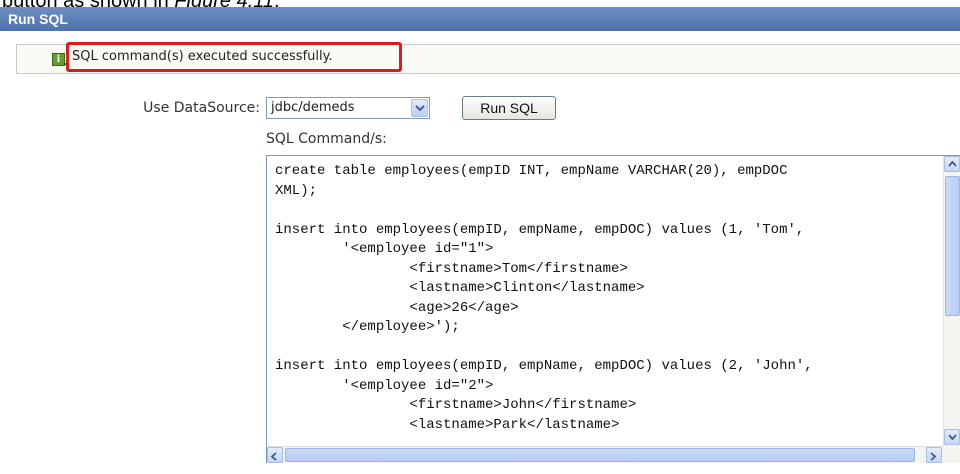 This screenshot has width=960, height=474. What do you see at coordinates (313, 107) in the screenshot?
I see `datasource-selected-value: jdbc/demeds` at bounding box center [313, 107].